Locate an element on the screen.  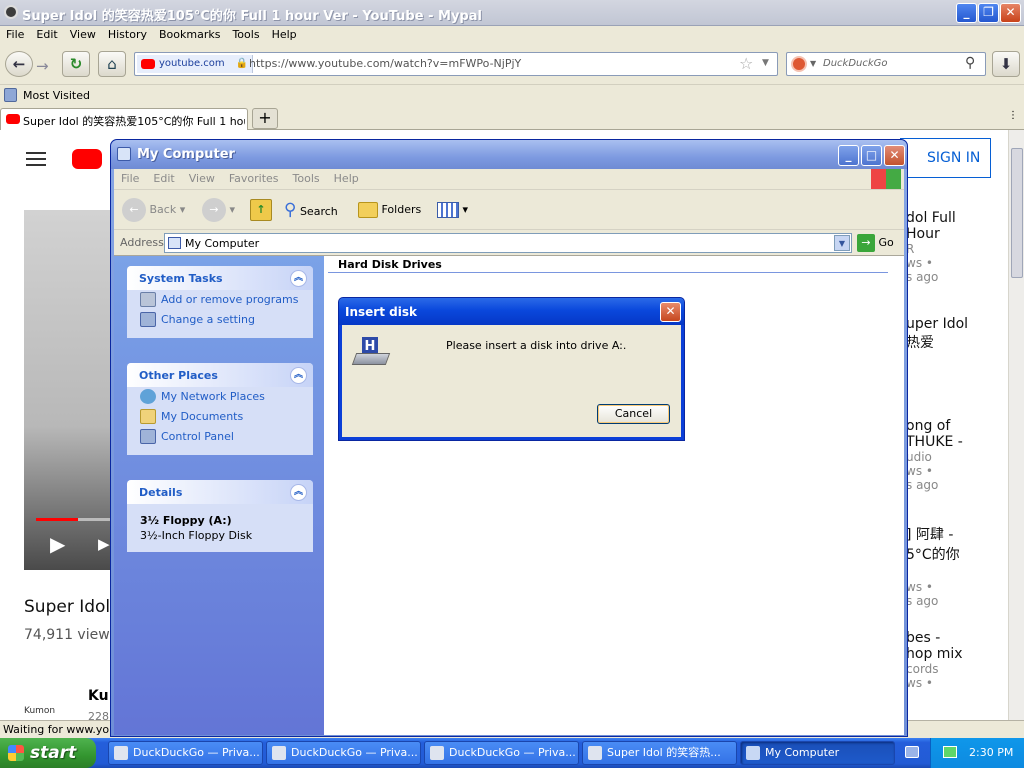
channel-name: Ku is located at coordinates (98, 696).